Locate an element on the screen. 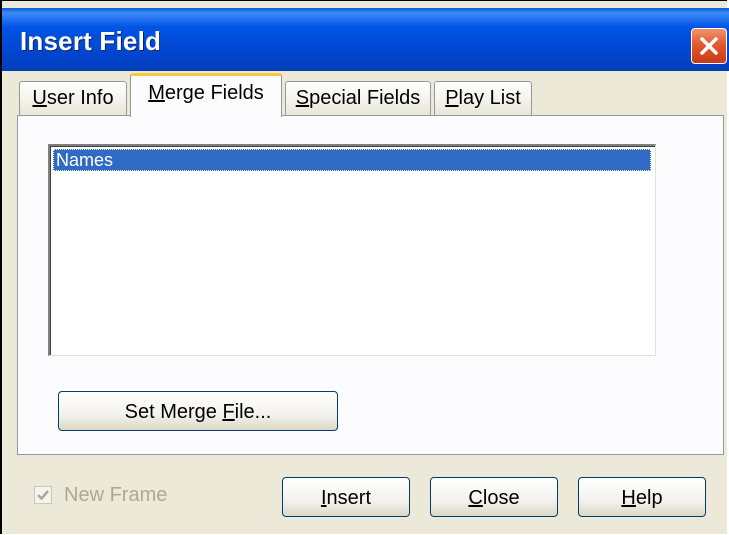  title-bar: Insert Field is located at coordinates (365, 39).